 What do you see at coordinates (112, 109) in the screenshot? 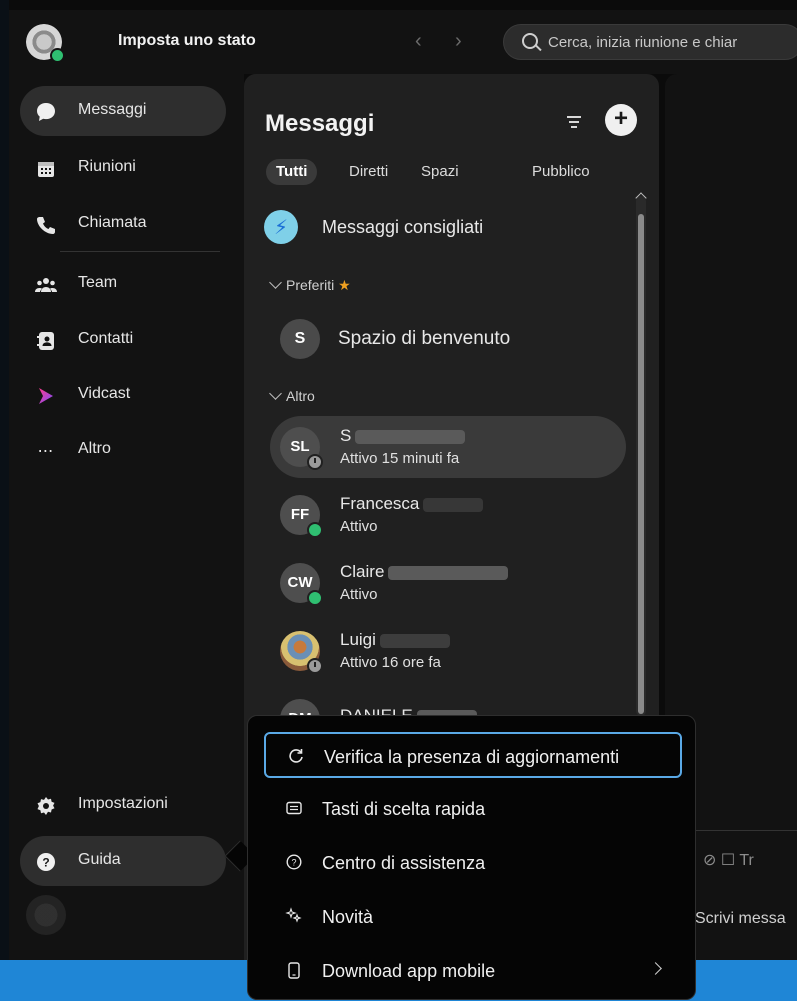
I see `rail-label: Messaggi` at bounding box center [112, 109].